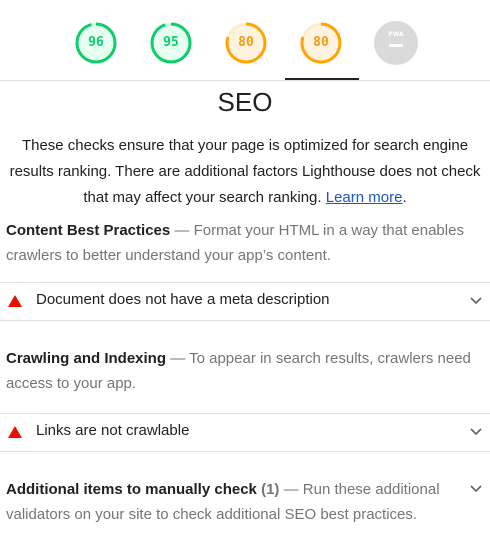 The height and width of the screenshot is (534, 490). I want to click on accessibility-gauge: 95, so click(171, 43).